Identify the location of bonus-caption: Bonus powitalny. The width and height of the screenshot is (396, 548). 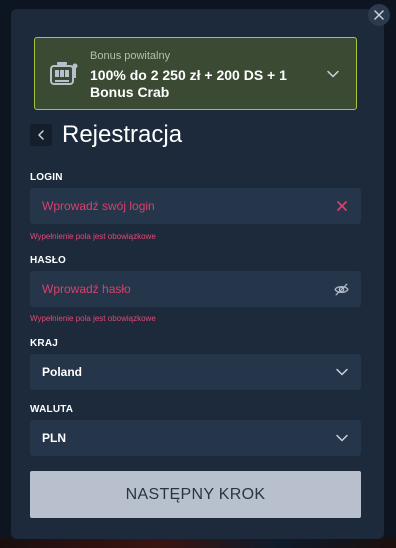
(130, 56).